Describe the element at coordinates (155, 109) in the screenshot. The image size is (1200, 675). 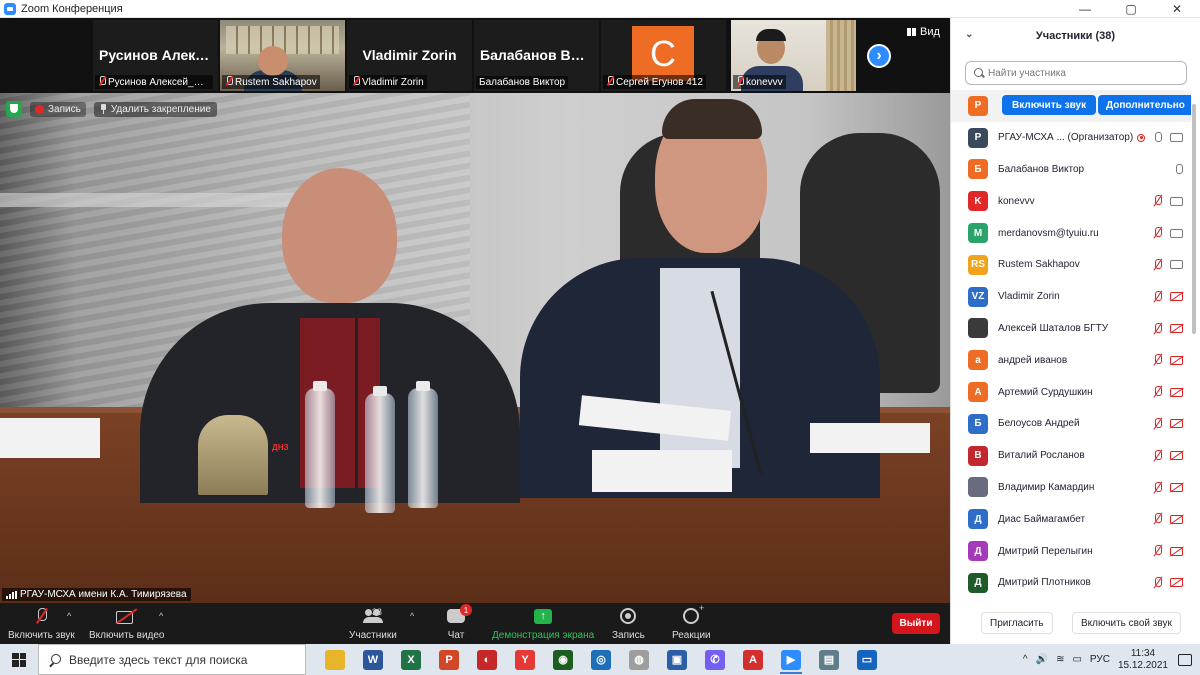
I see `unpin-button: Удалить закрепление` at that location.